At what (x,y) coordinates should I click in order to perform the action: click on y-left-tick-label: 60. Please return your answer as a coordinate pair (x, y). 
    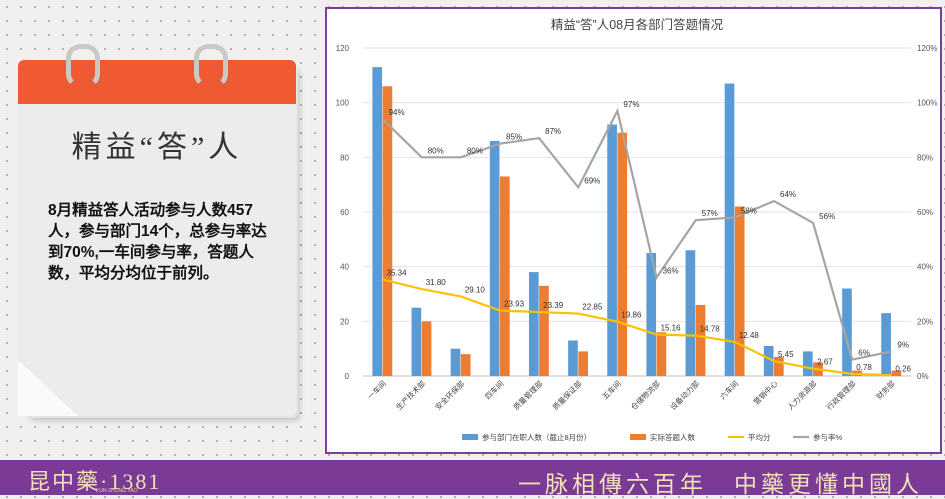
    Looking at the image, I should click on (344, 212).